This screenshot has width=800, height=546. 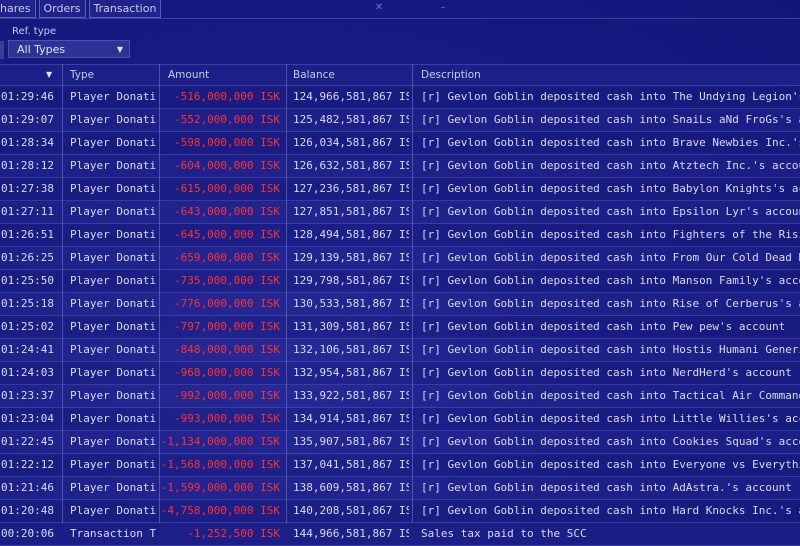 I want to click on tab-transactions: Transaction, so click(x=125, y=9).